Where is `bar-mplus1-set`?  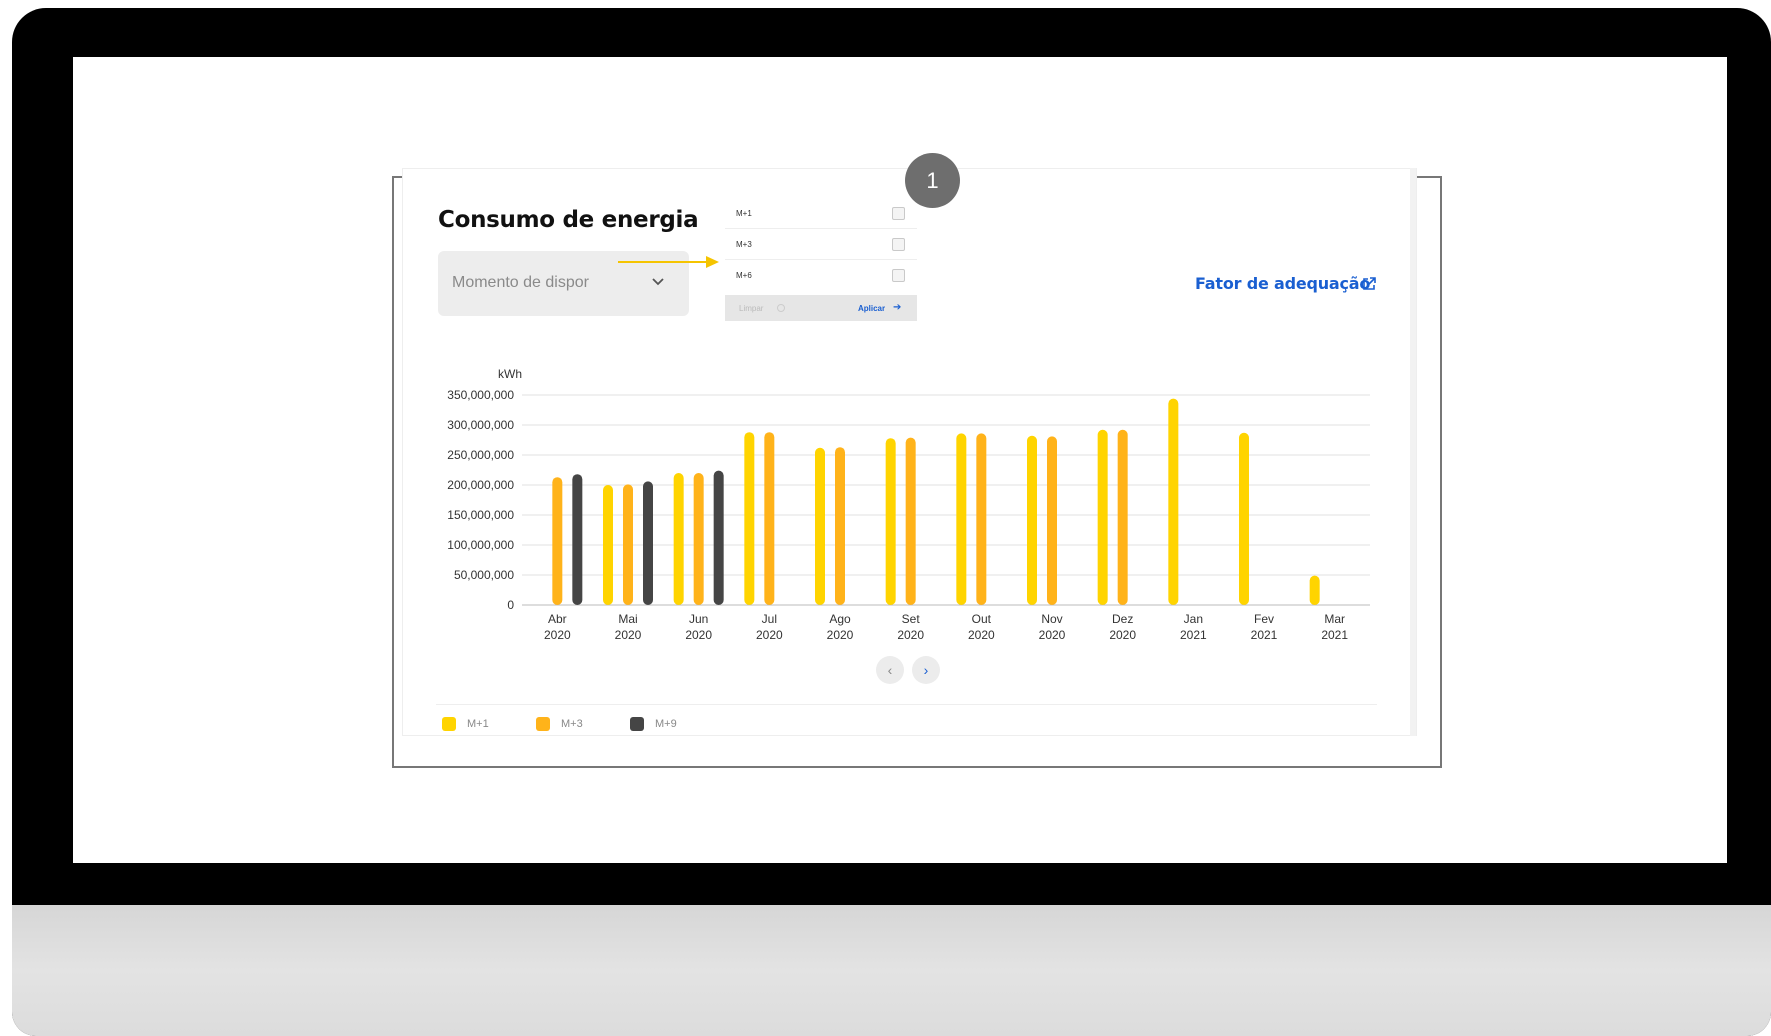 bar-mplus1-set is located at coordinates (890, 521).